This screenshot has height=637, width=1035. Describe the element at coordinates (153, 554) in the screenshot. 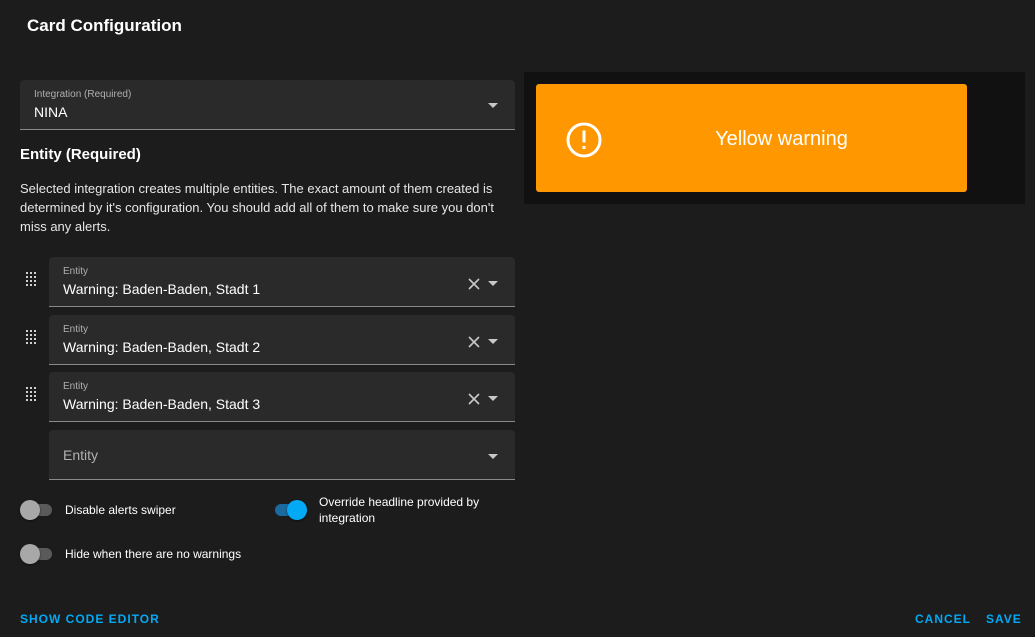

I see `hide-no-warnings-label: Hide when there are no warnings` at that location.